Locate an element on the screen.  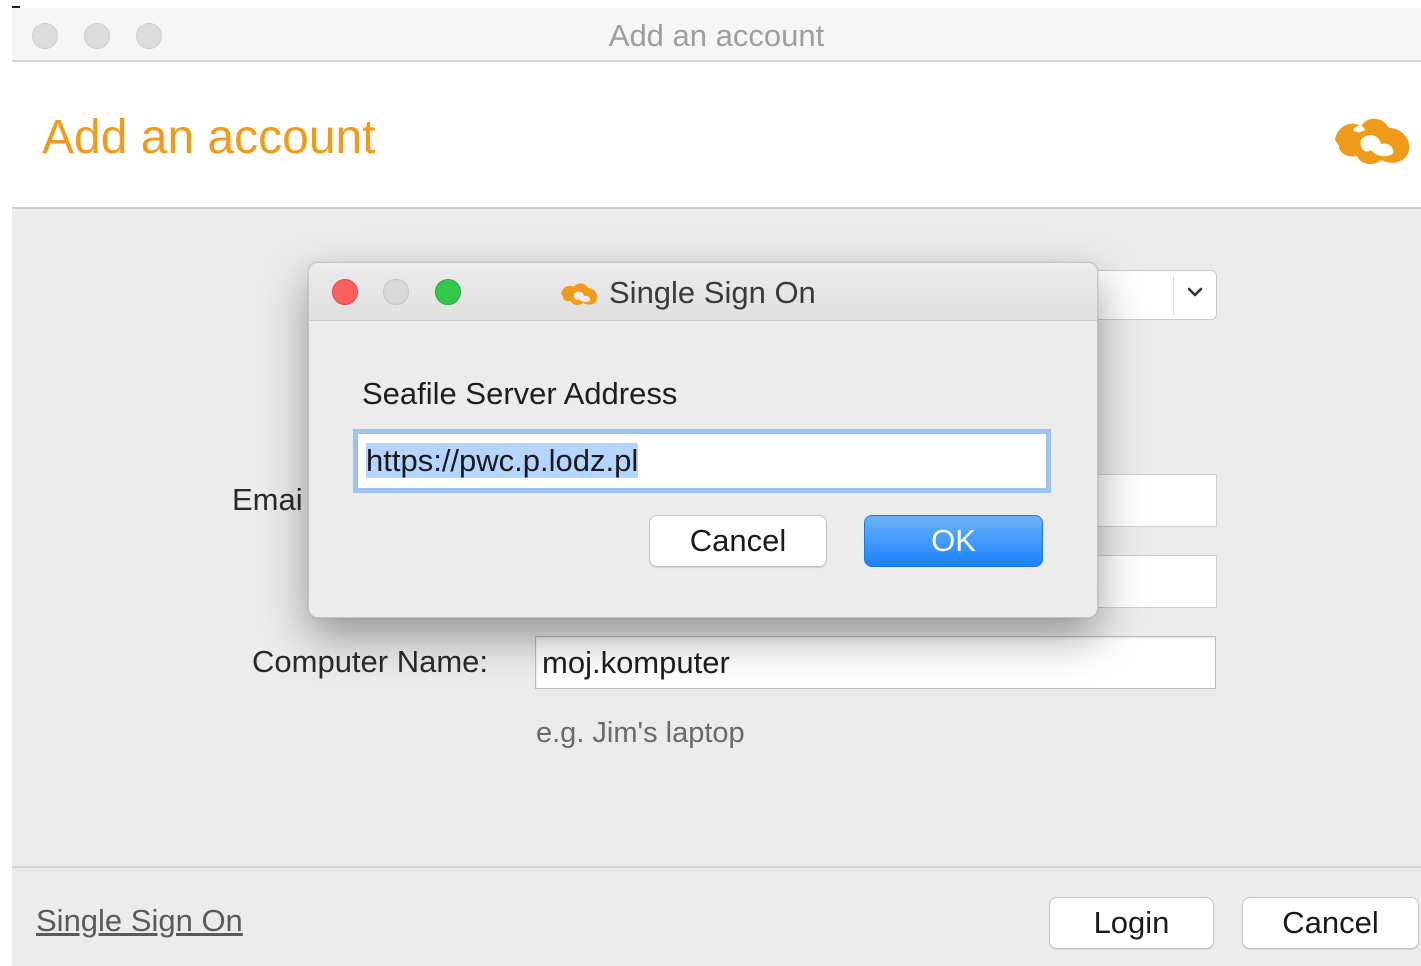
computer-name-label: Computer Name: is located at coordinates (370, 661).